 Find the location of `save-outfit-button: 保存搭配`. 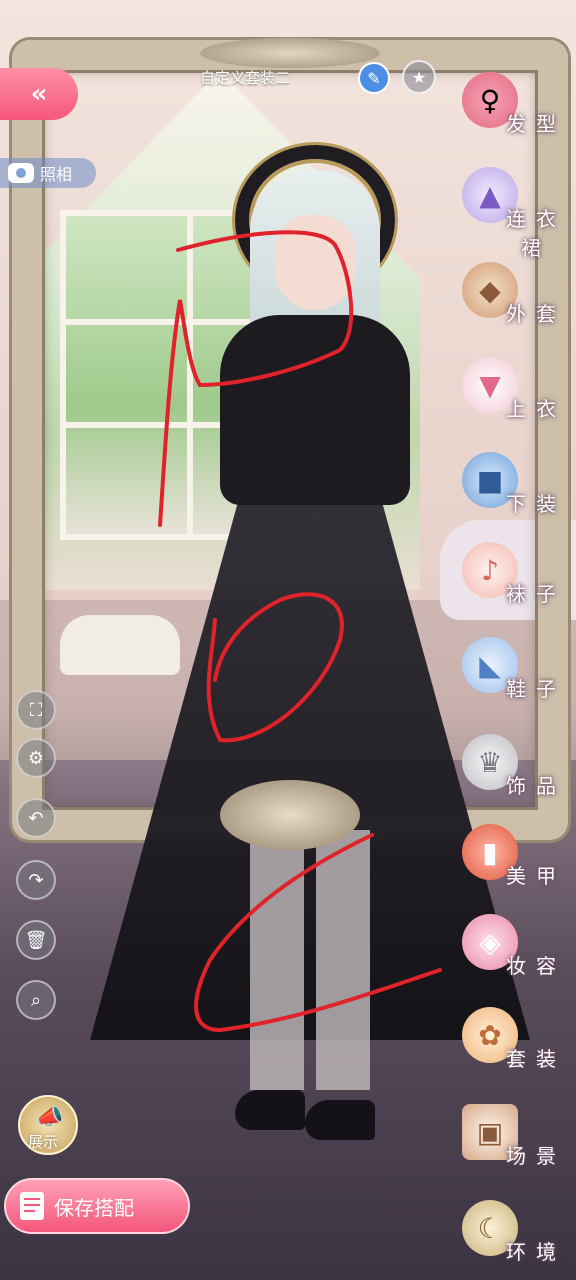

save-outfit-button: 保存搭配 is located at coordinates (97, 1206).